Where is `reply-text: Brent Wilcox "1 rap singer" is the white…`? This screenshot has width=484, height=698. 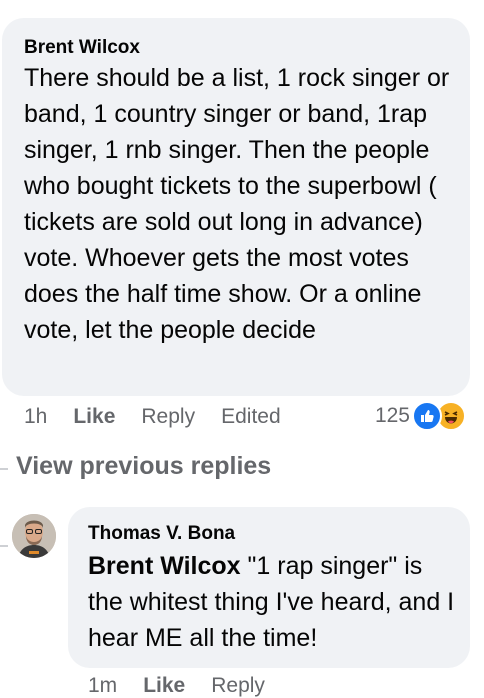
reply-text: Brent Wilcox "1 rap singer" is the white… is located at coordinates (273, 602).